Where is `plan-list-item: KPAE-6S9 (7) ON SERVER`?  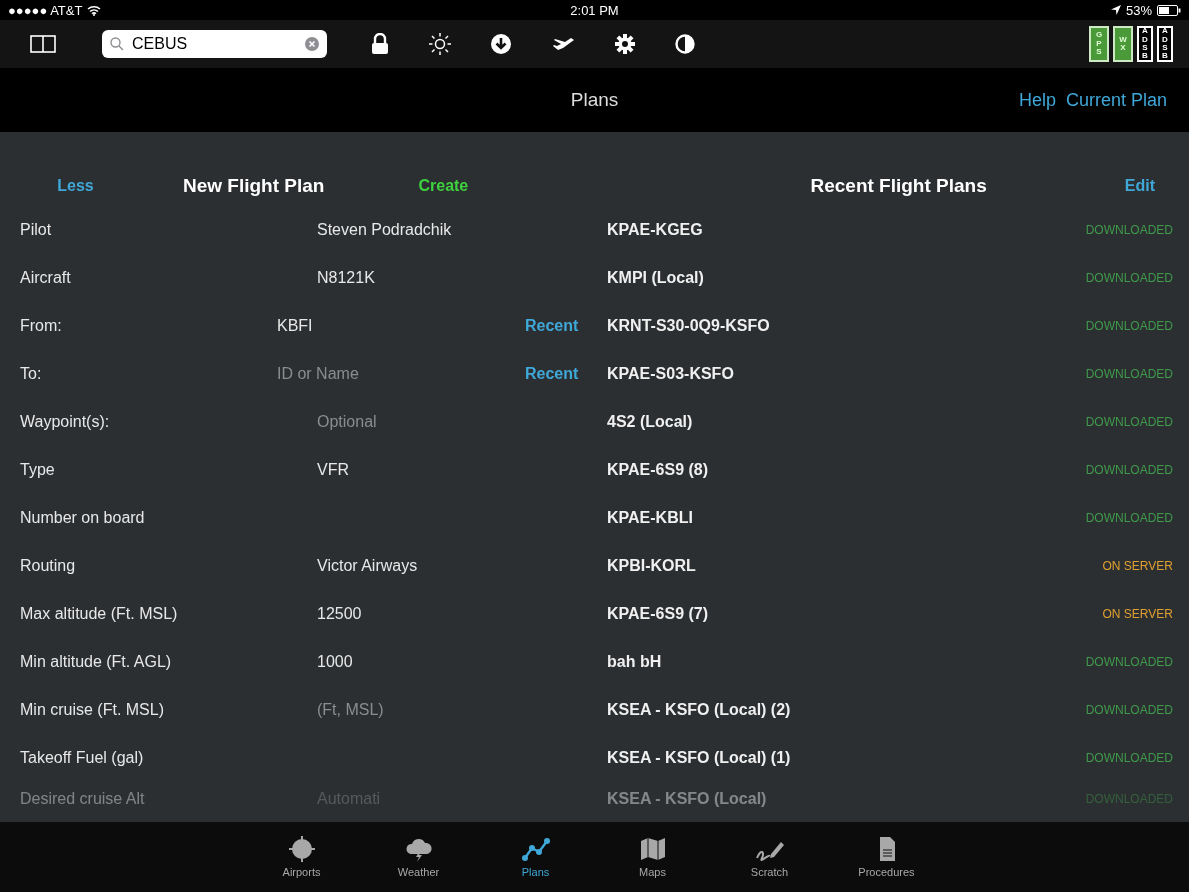 plan-list-item: KPAE-6S9 (7) ON SERVER is located at coordinates (892, 614).